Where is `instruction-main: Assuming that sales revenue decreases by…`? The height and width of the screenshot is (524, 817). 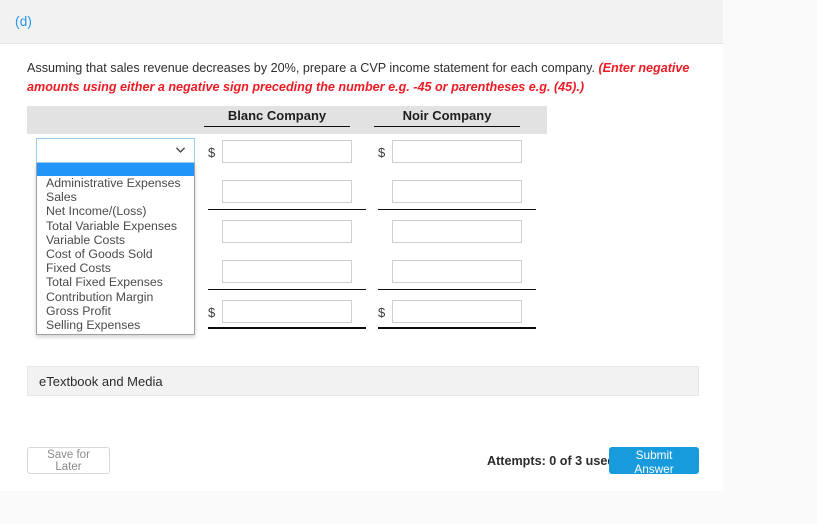 instruction-main: Assuming that sales revenue decreases by… is located at coordinates (313, 68).